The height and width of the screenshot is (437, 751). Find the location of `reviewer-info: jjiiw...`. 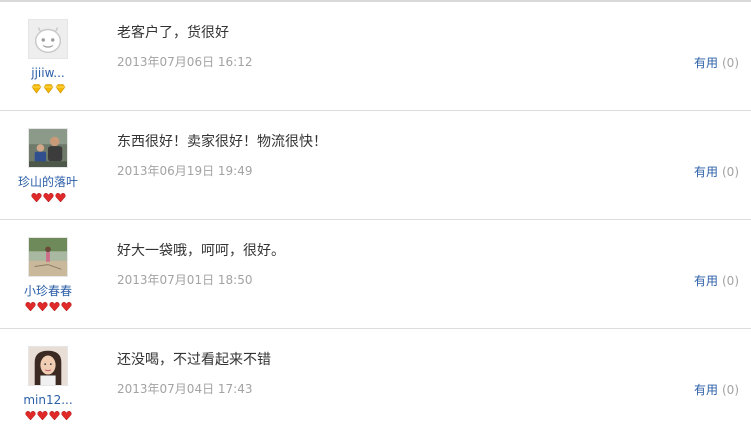

reviewer-info: jjiiw... is located at coordinates (48, 56).